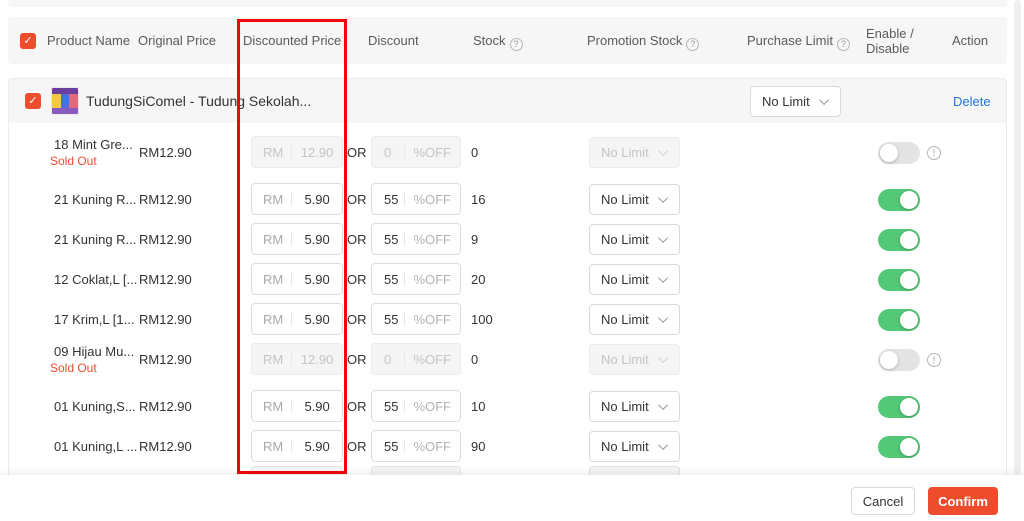 This screenshot has width=1024, height=521. I want to click on product-checkbox: ✓, so click(33, 101).